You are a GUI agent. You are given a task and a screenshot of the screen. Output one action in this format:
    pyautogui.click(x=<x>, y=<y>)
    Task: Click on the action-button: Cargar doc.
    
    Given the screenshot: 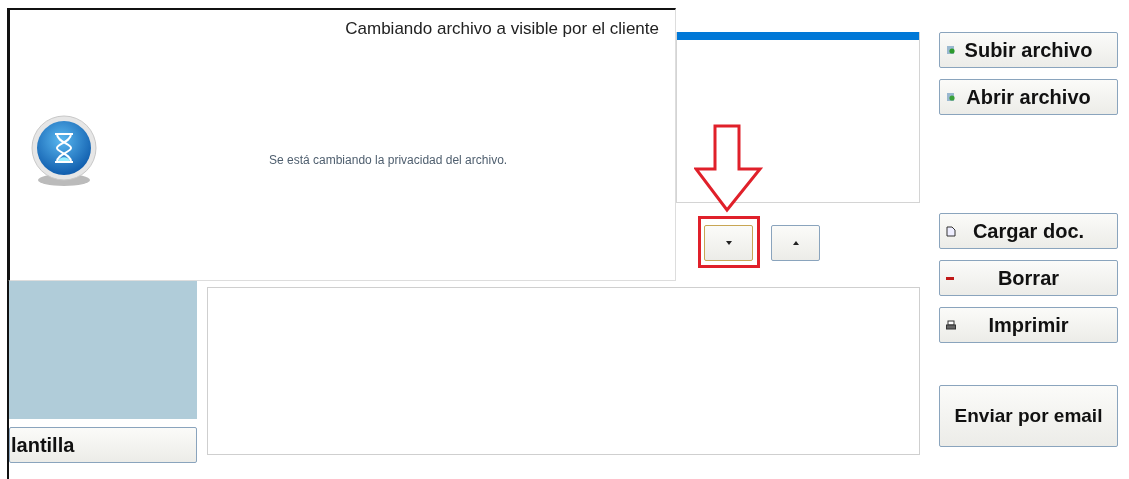 What is the action you would take?
    pyautogui.click(x=1028, y=231)
    